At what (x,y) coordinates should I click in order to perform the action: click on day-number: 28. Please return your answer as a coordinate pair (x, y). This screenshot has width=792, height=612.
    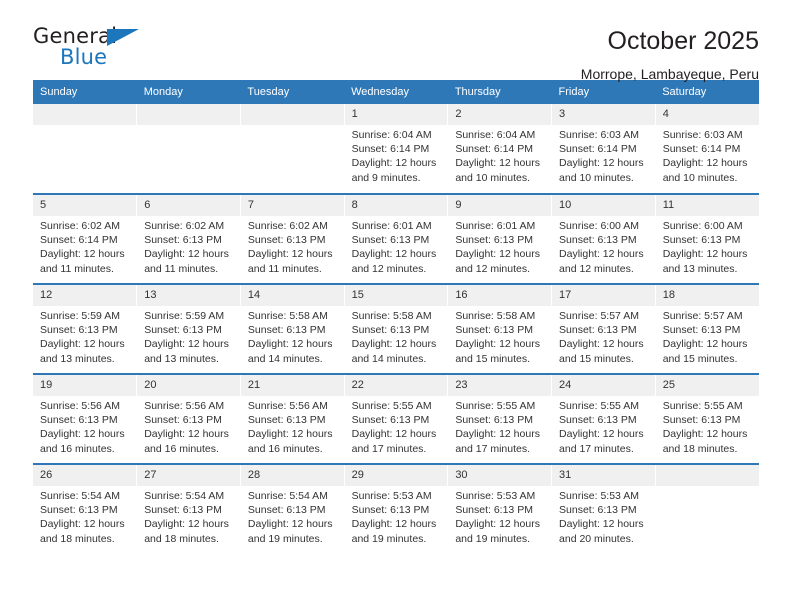
    Looking at the image, I should click on (292, 475).